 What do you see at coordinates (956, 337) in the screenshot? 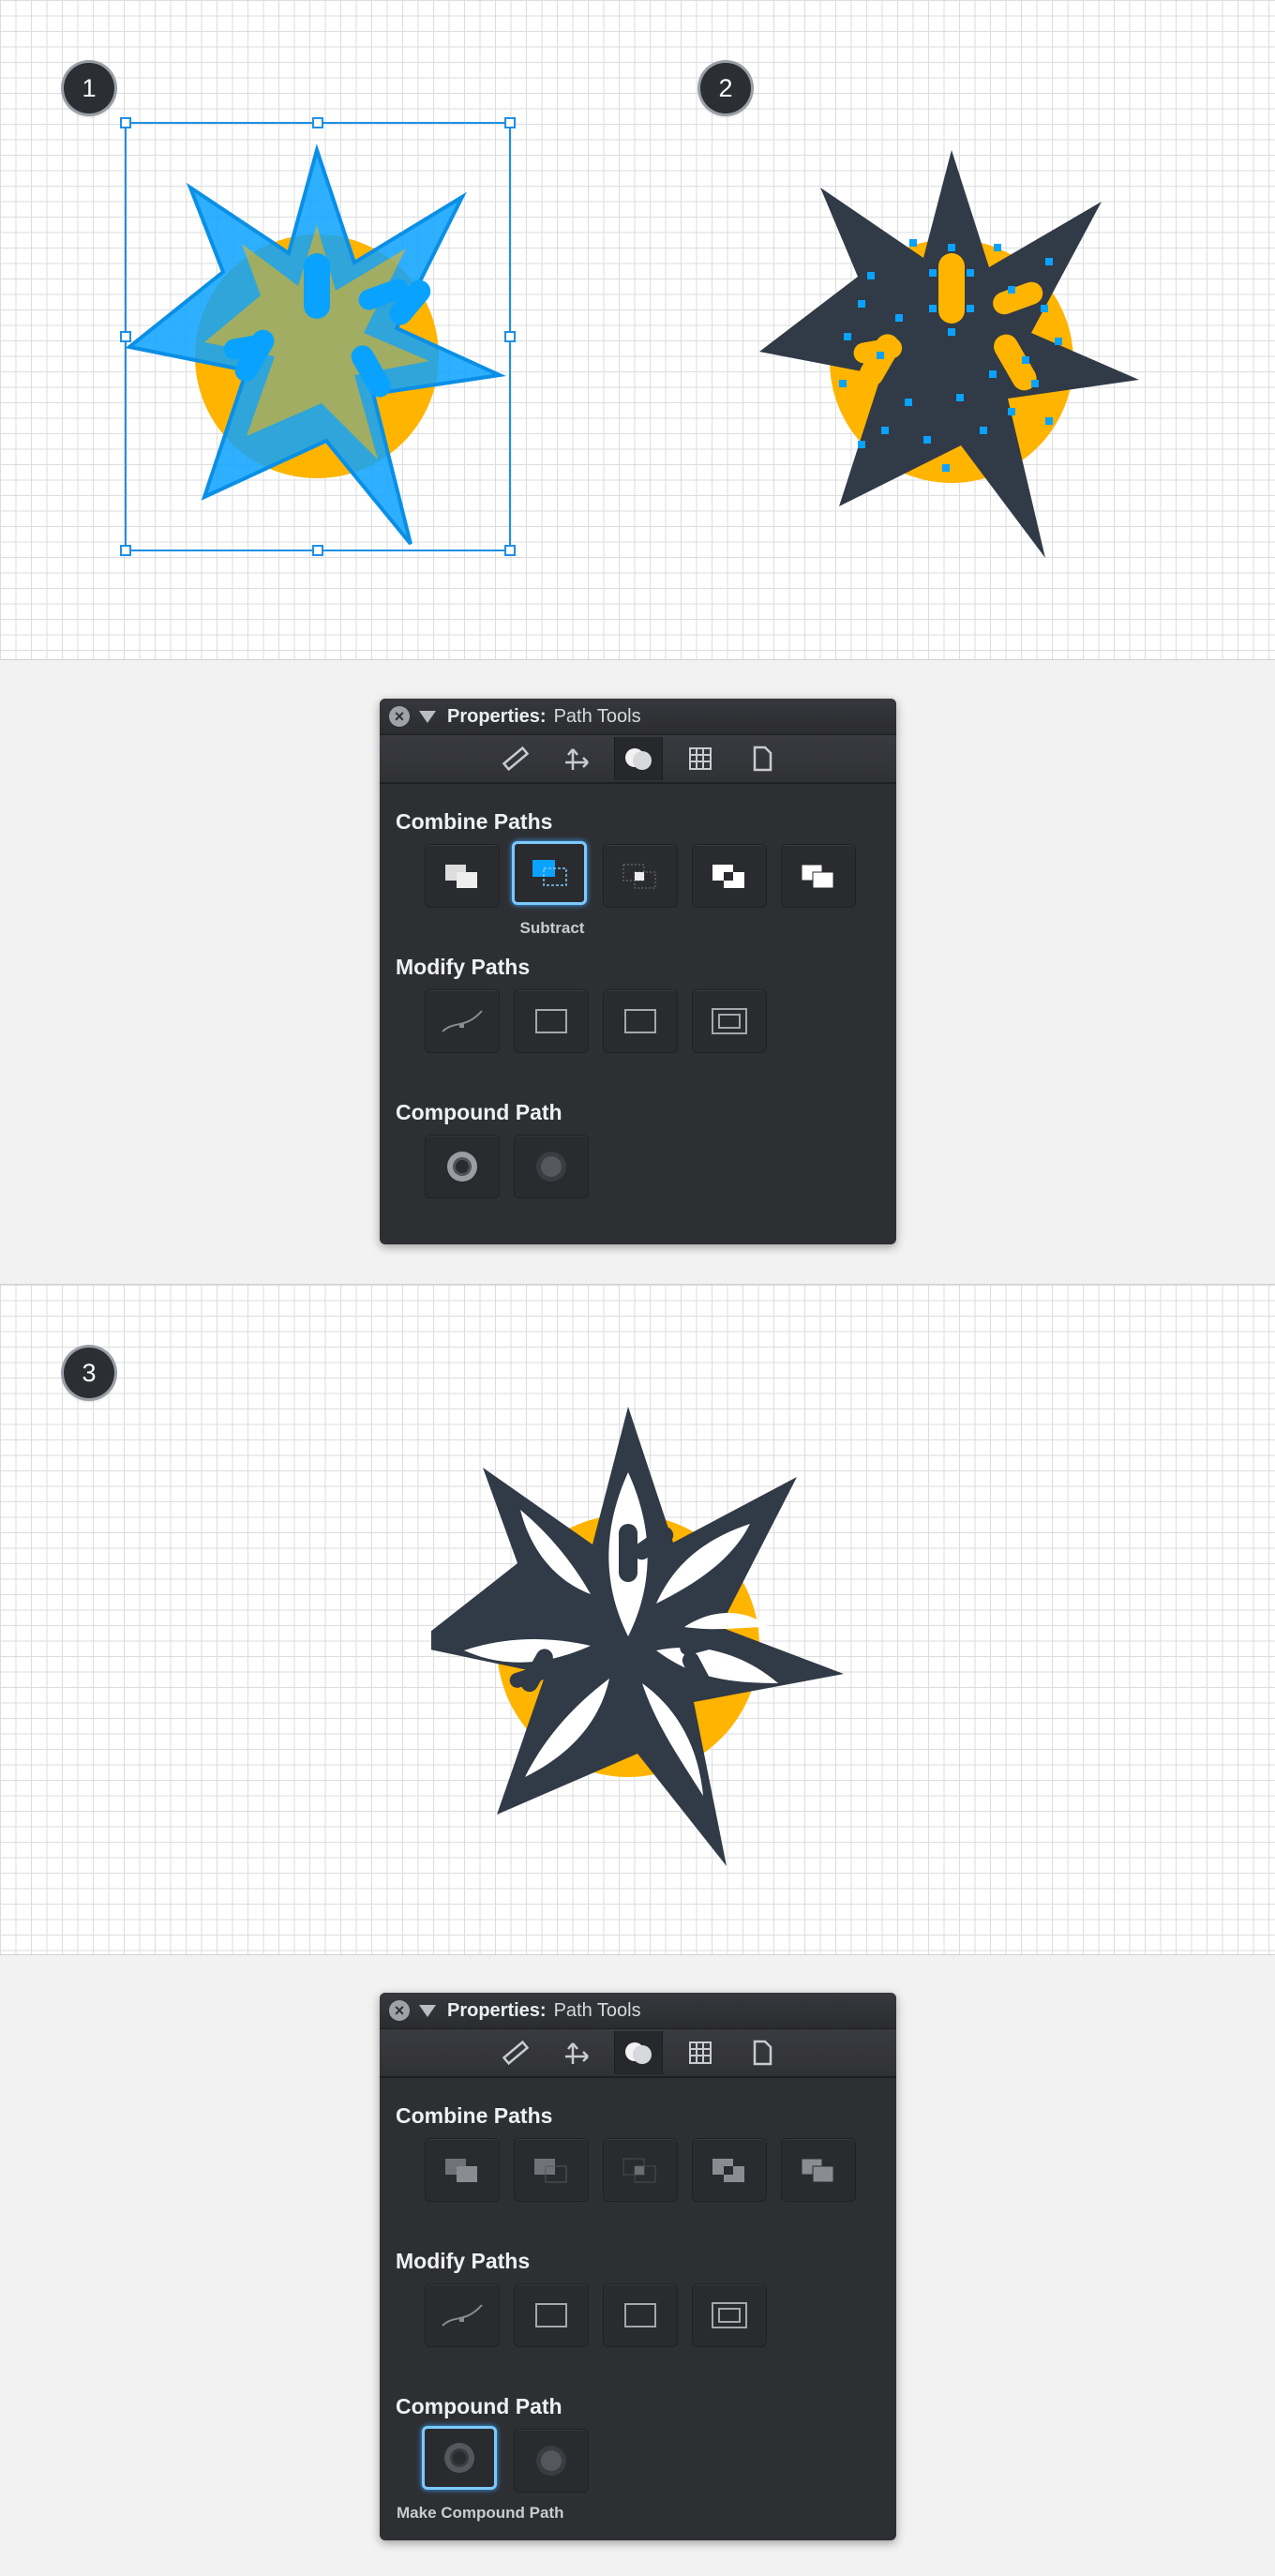
I see `dark-star-with-anchors` at bounding box center [956, 337].